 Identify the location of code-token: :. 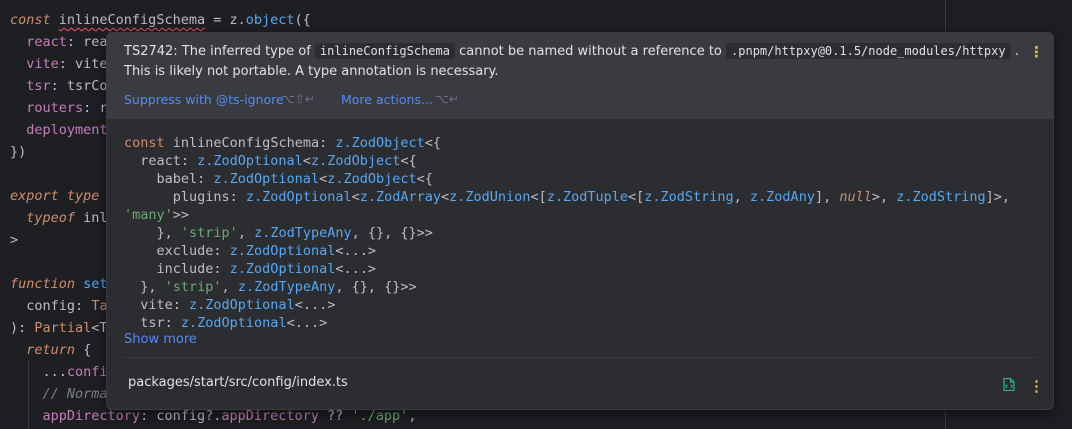
(83, 306).